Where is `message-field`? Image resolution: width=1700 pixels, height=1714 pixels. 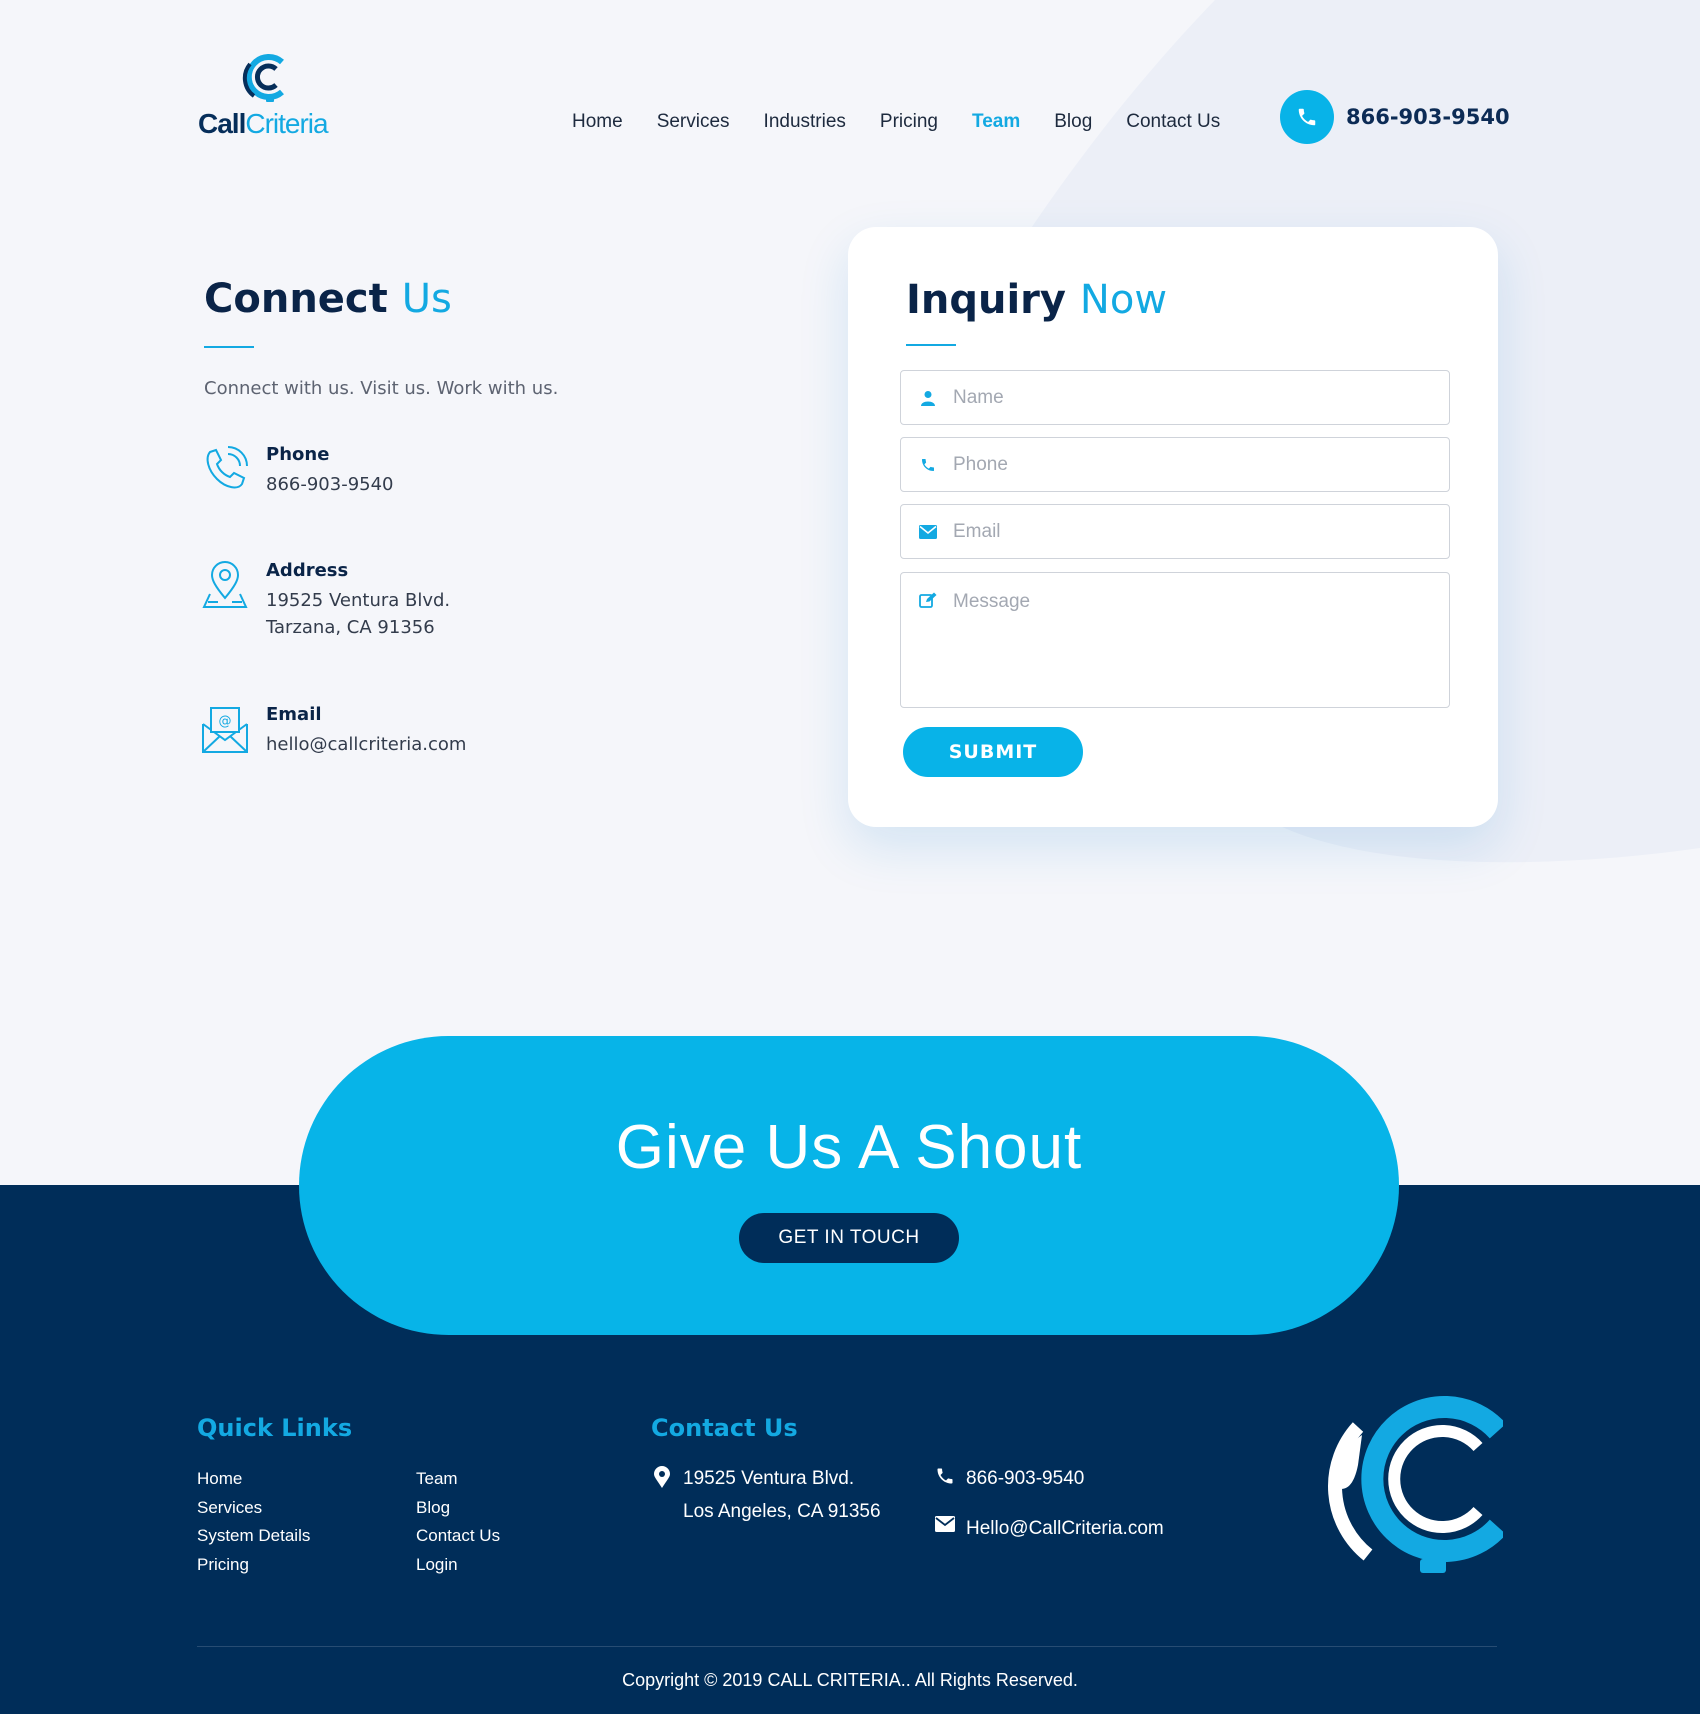
message-field is located at coordinates (1175, 640).